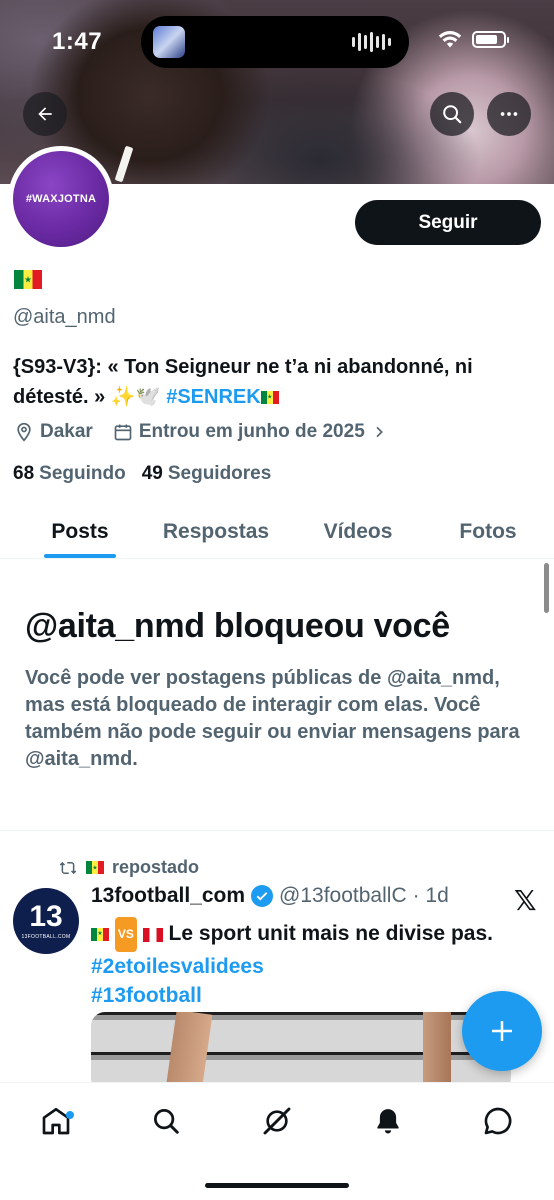  I want to click on more-button, so click(509, 114).